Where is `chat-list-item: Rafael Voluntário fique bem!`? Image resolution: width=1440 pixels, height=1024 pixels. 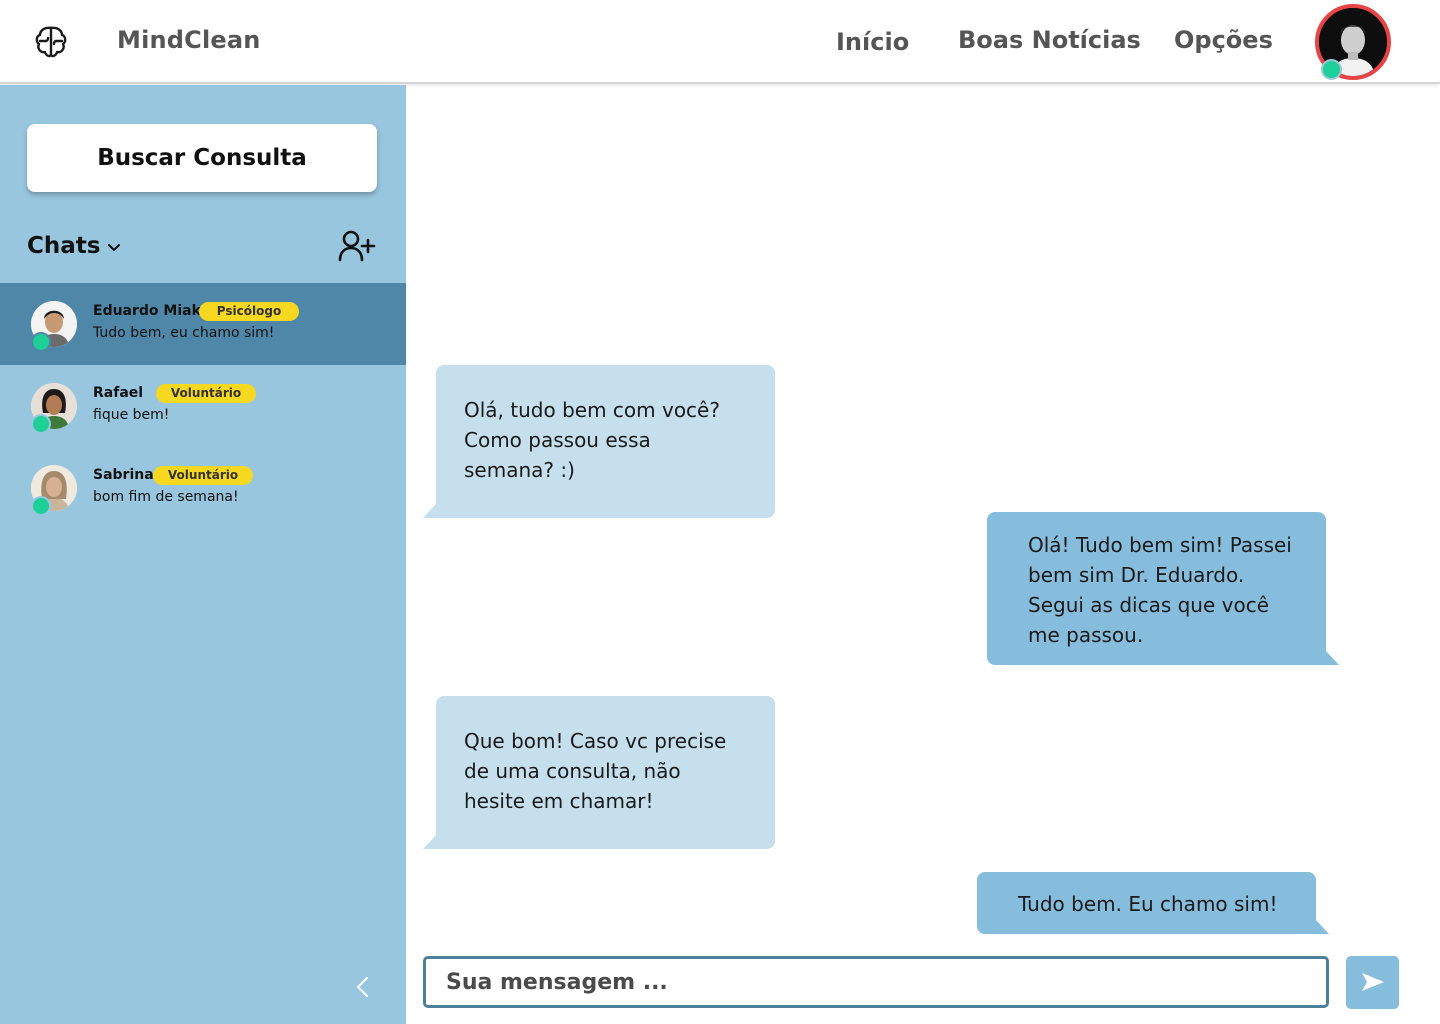 chat-list-item: Rafael Voluntário fique bem! is located at coordinates (203, 406).